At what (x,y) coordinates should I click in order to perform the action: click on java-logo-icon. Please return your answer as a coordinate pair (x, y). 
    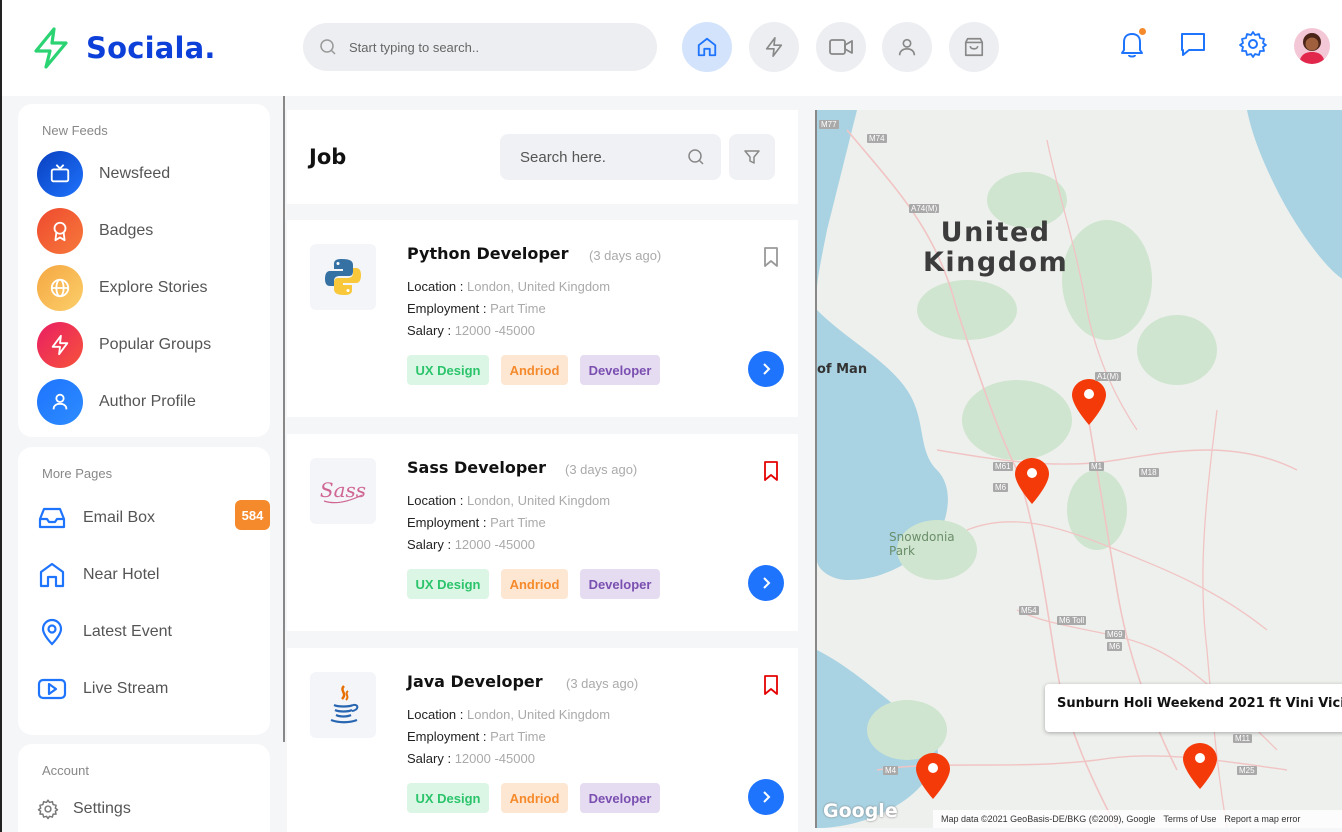
    Looking at the image, I should click on (343, 705).